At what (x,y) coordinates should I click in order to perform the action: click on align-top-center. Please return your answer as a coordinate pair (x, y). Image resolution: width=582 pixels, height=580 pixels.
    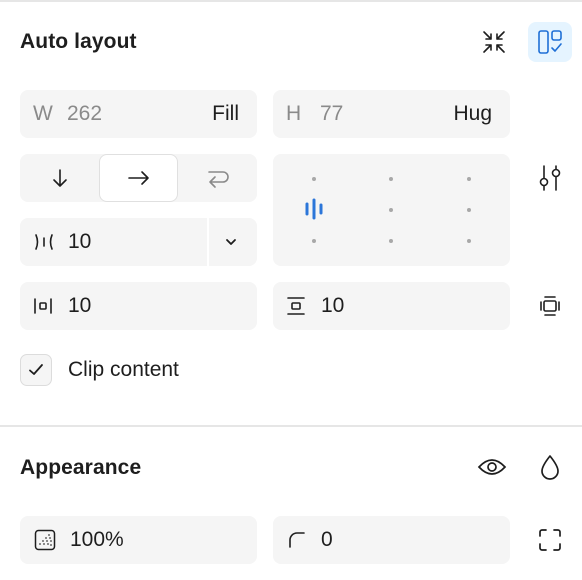
    Looking at the image, I should click on (391, 179).